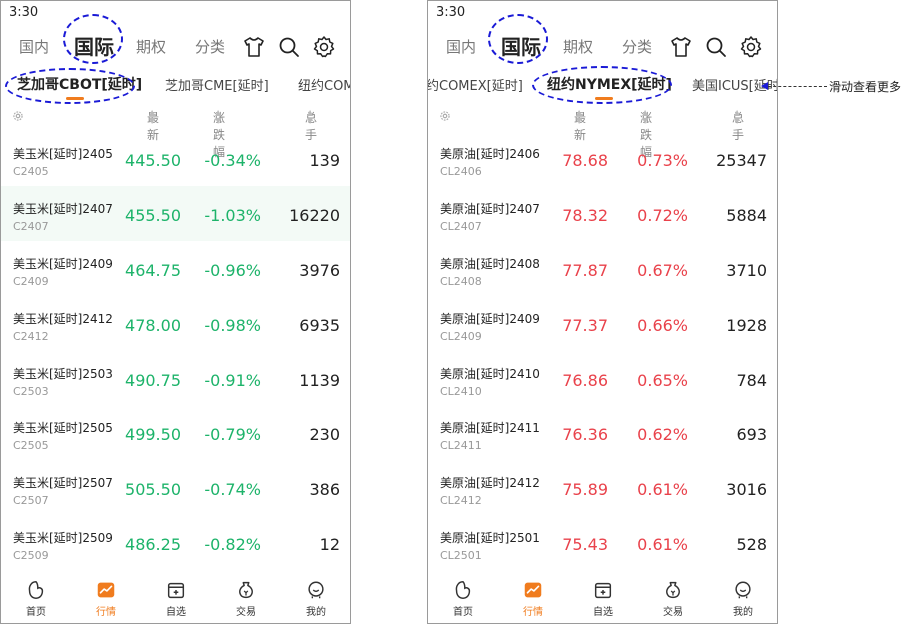 Image resolution: width=913 pixels, height=624 pixels. Describe the element at coordinates (319, 270) in the screenshot. I see `volume: 3976` at that location.